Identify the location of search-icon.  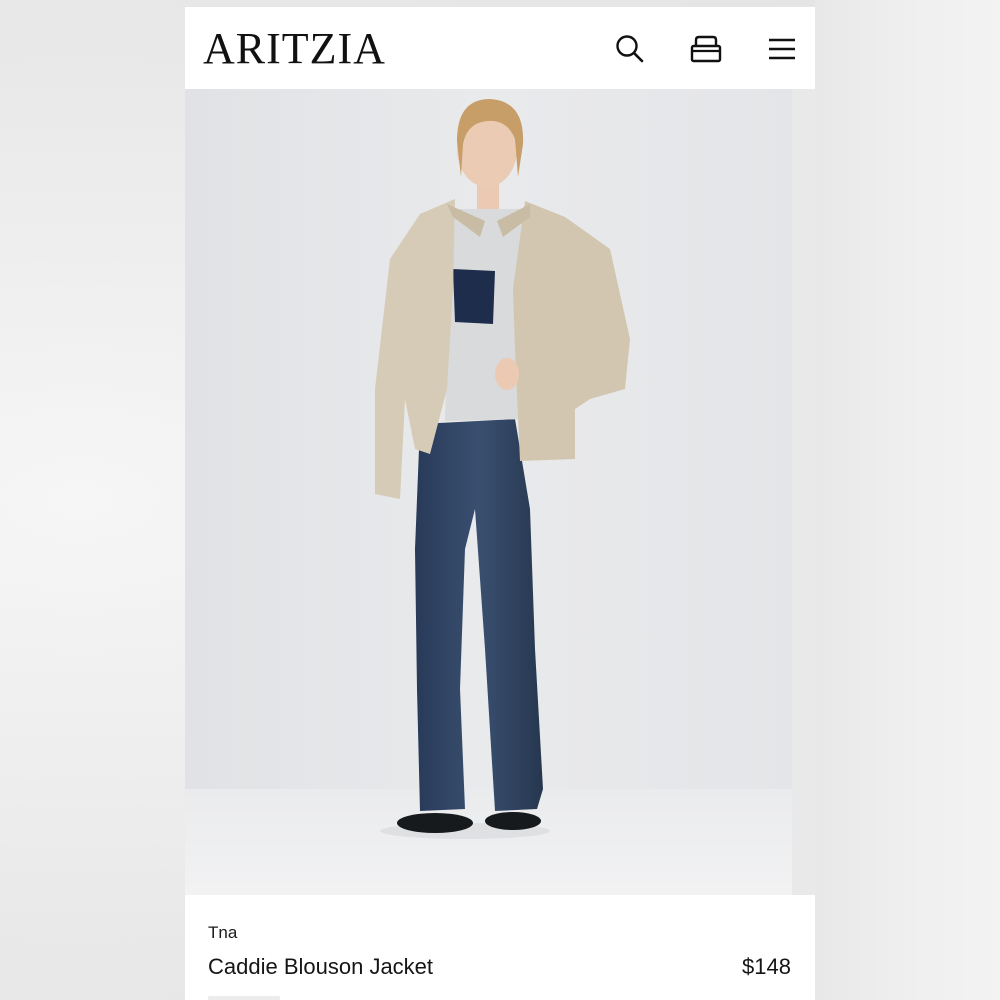
(630, 49).